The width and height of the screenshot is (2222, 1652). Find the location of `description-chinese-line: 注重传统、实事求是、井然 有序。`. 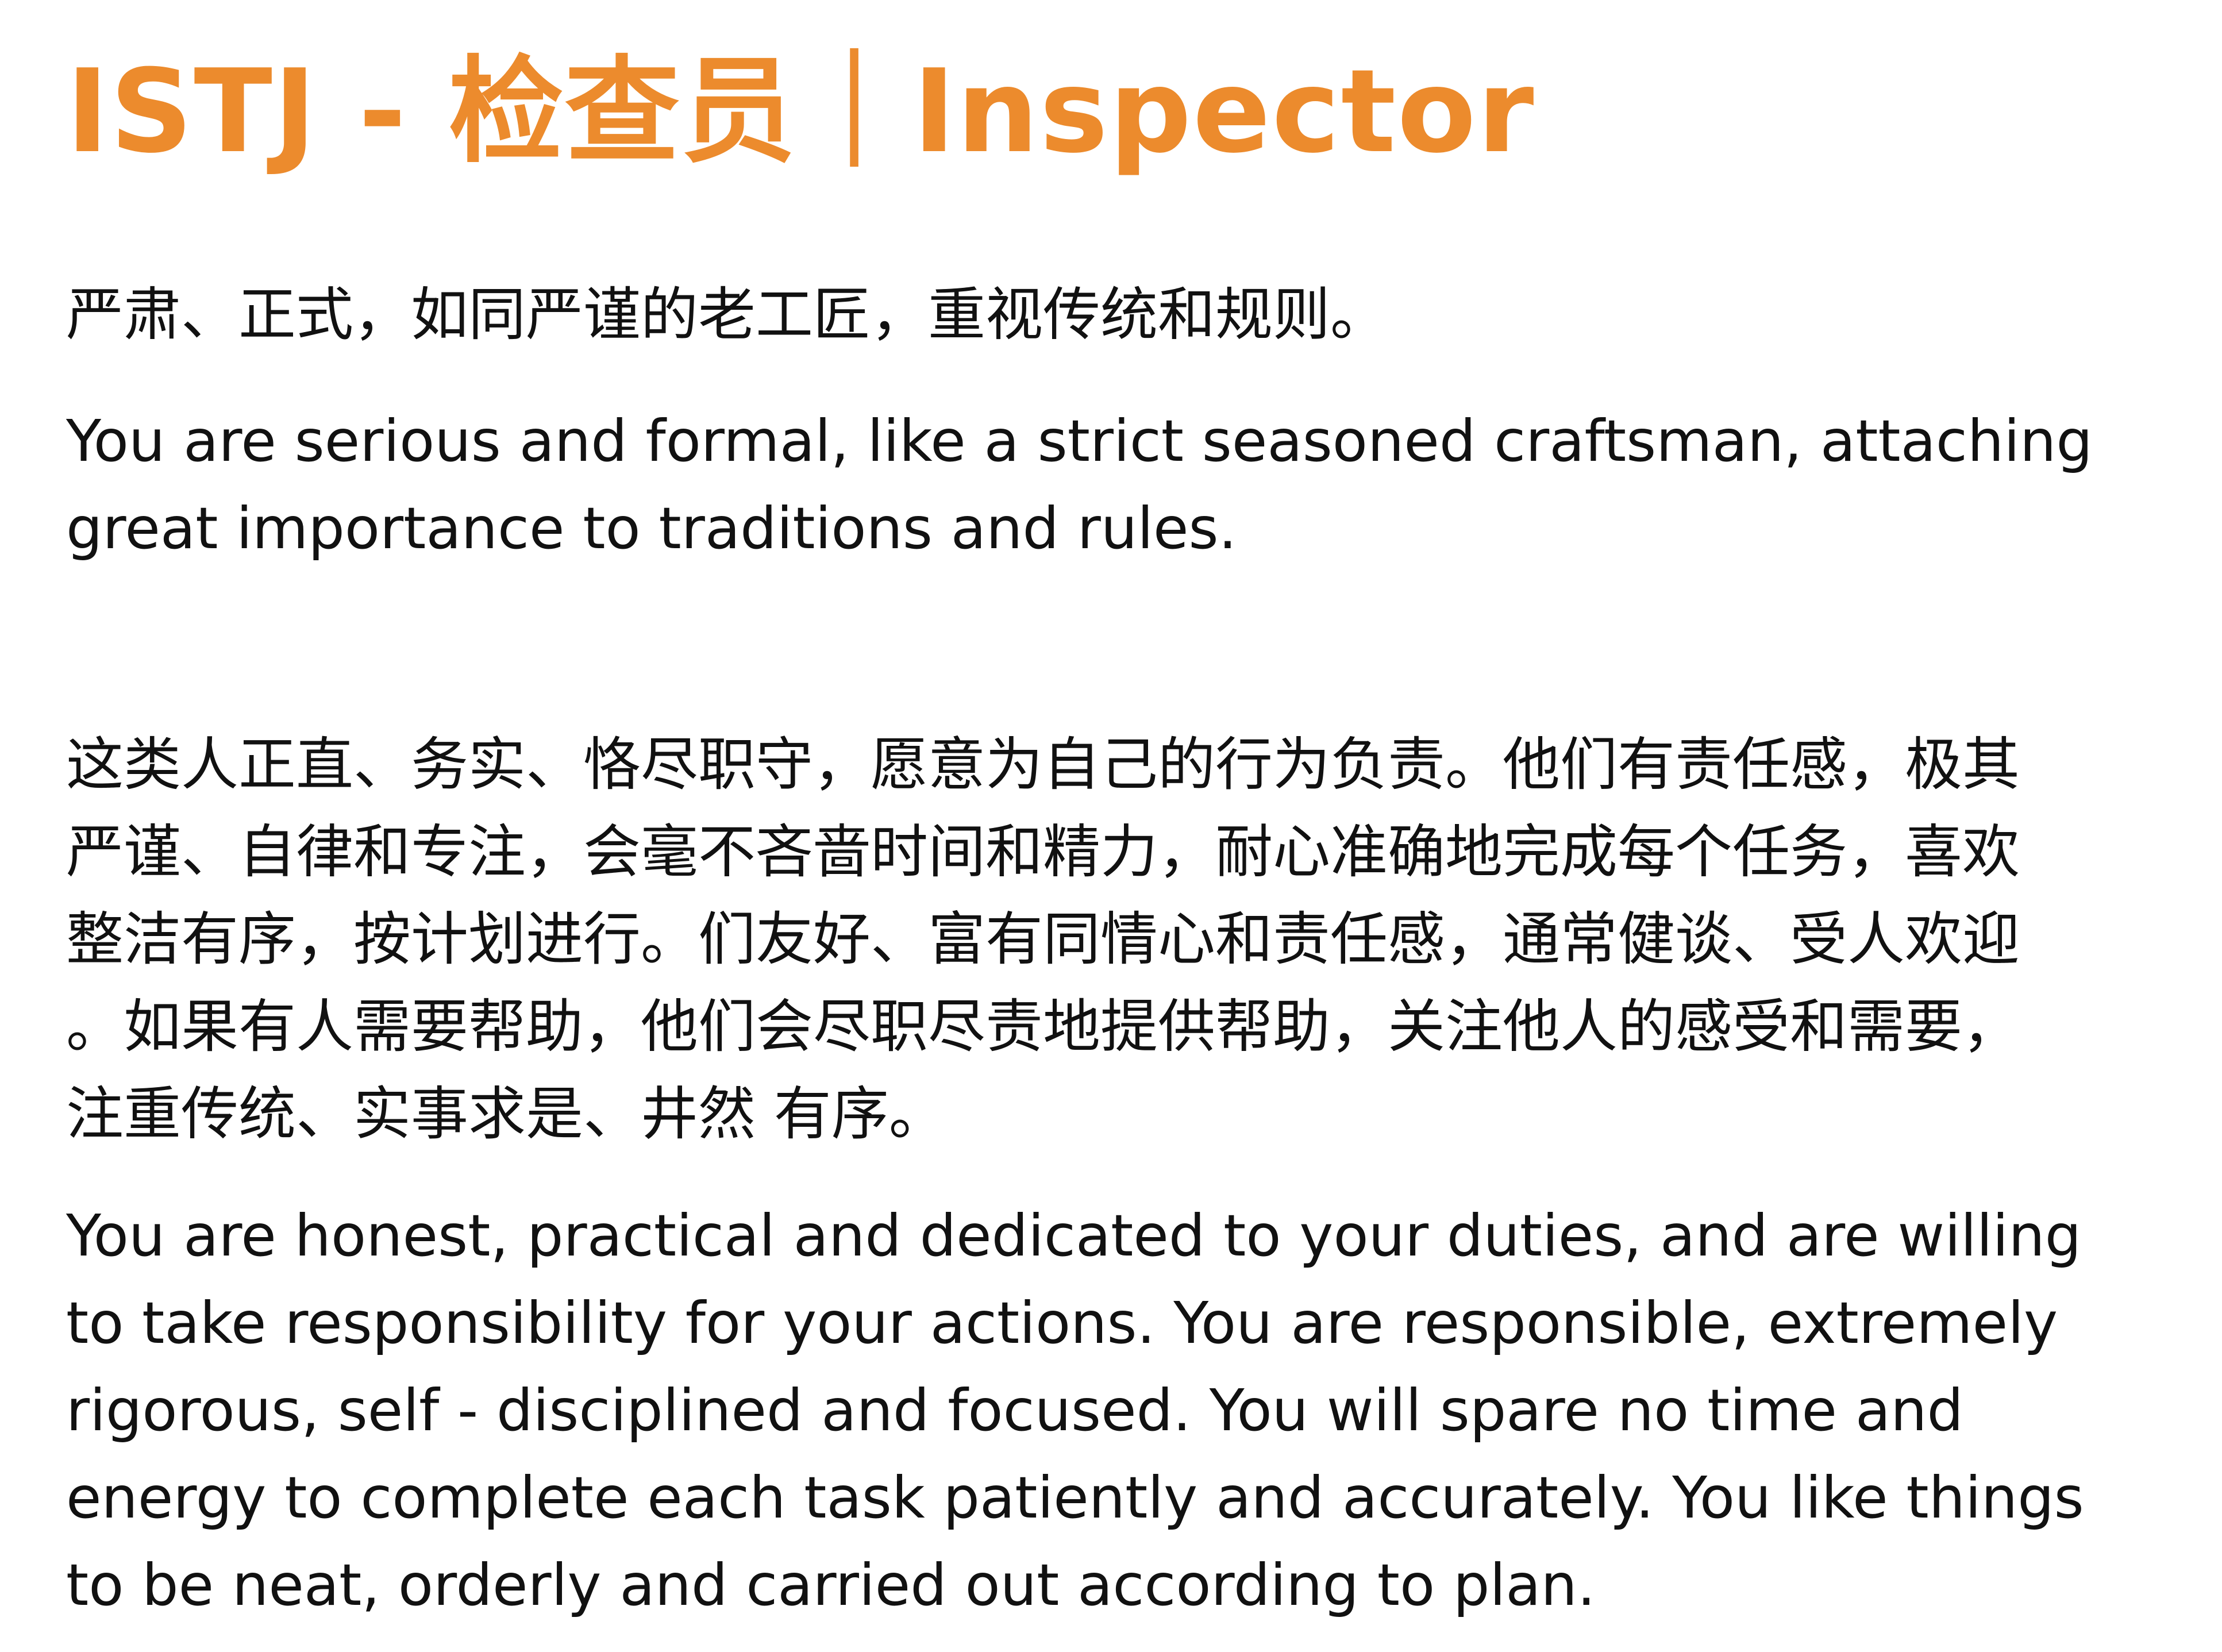

description-chinese-line: 注重传统、实事求是、井然 有序。 is located at coordinates (506, 1113).